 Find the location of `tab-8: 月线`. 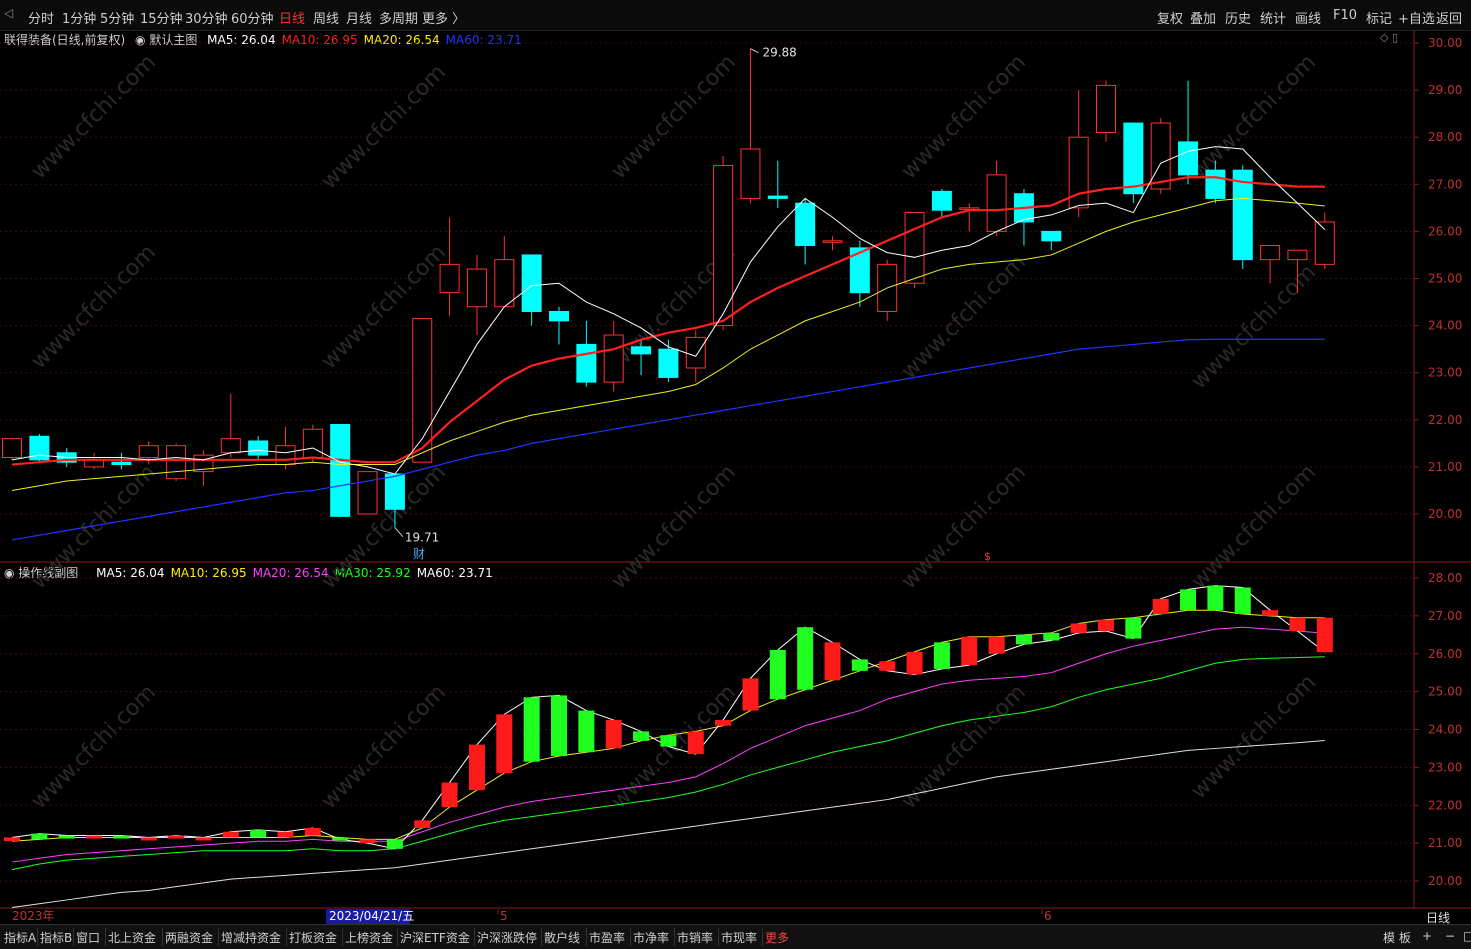

tab-8: 月线 is located at coordinates (359, 17).